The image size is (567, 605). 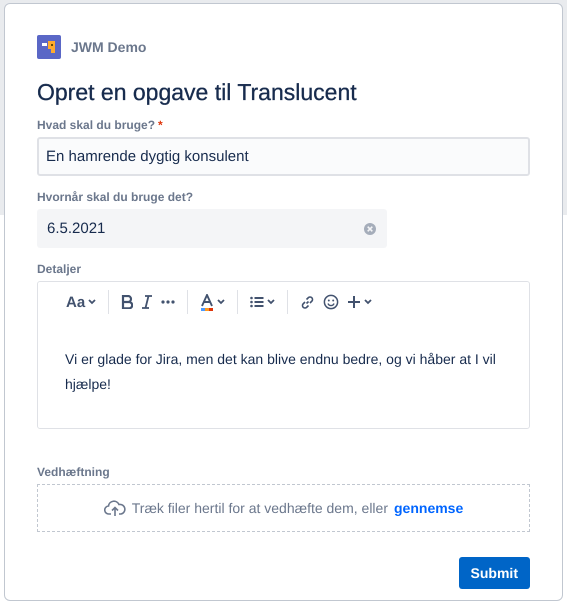 What do you see at coordinates (280, 372) in the screenshot?
I see `editor-text: Vi er glade for Jira, men det kan blive endnu bedre, og vi håber at I vil hjælpe!` at bounding box center [280, 372].